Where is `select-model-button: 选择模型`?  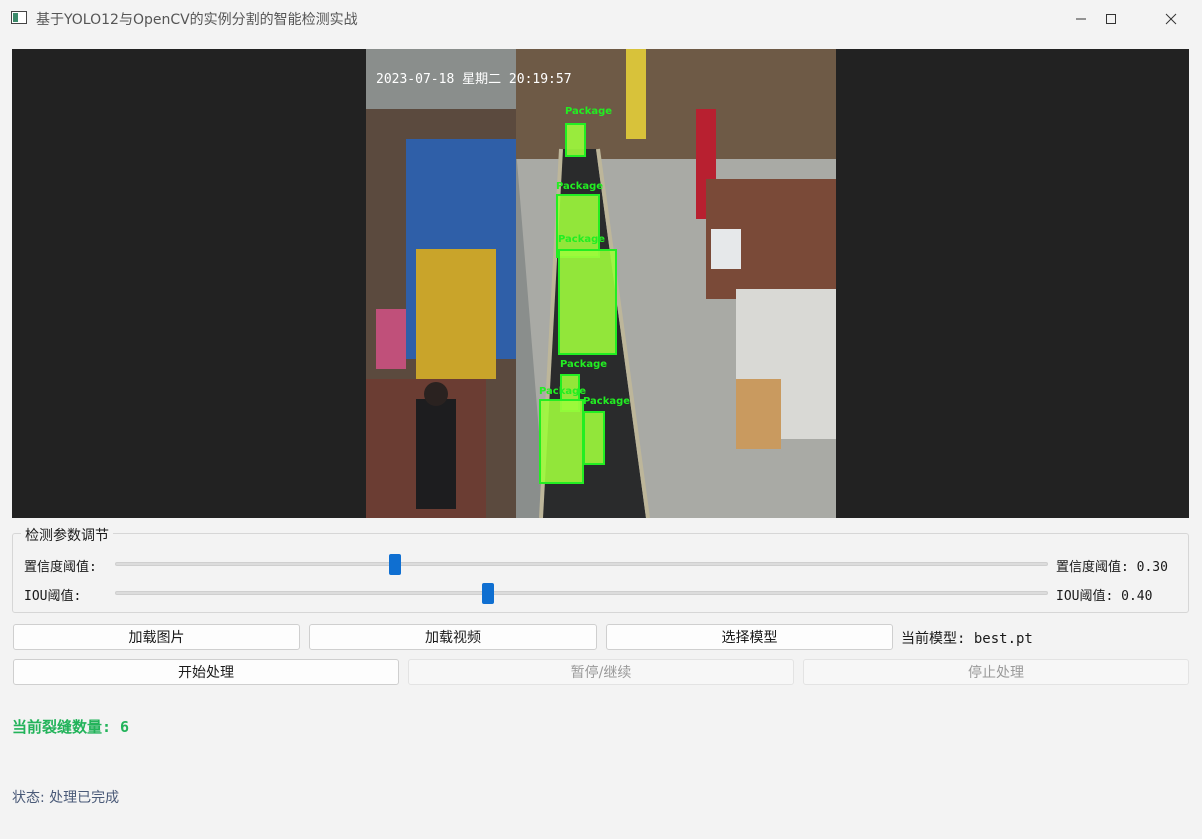
select-model-button: 选择模型 is located at coordinates (749, 637).